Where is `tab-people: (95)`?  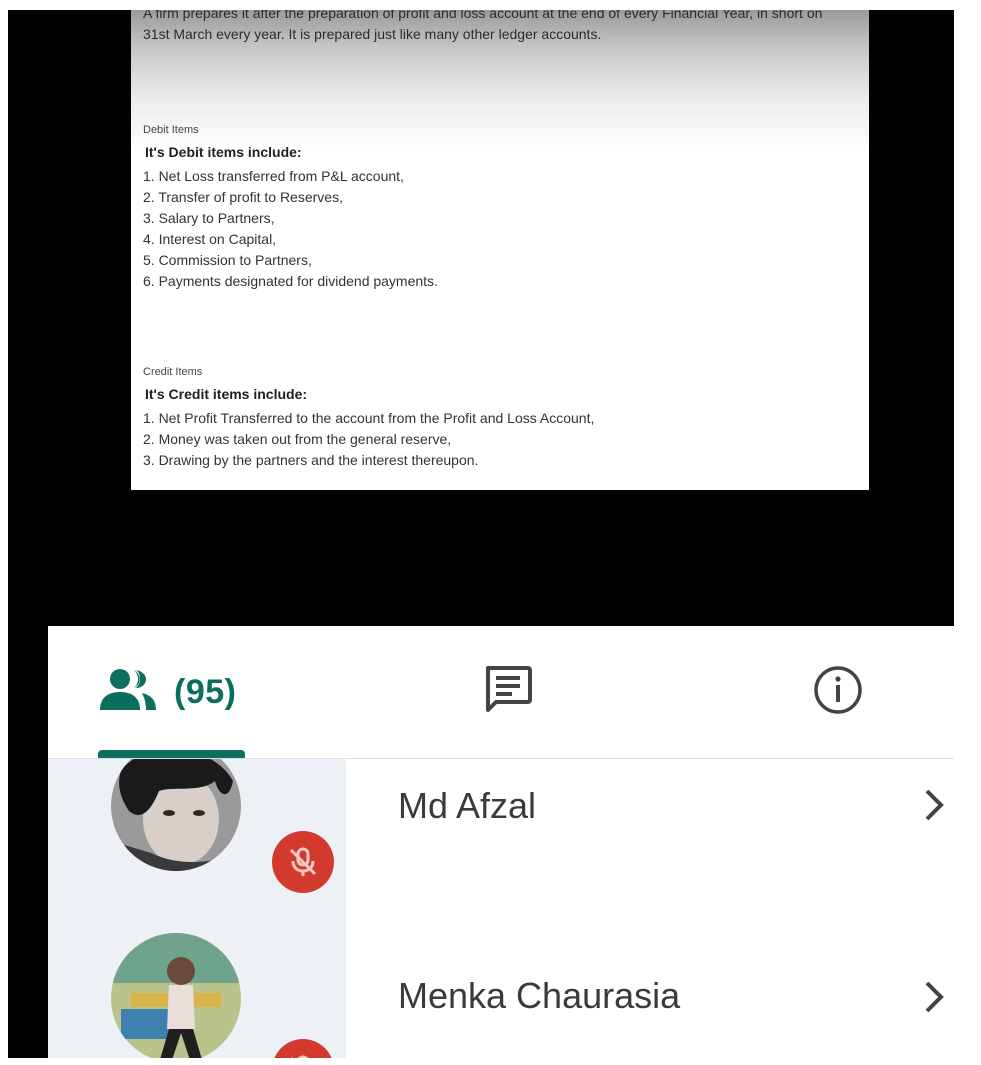 tab-people: (95) is located at coordinates (196, 692).